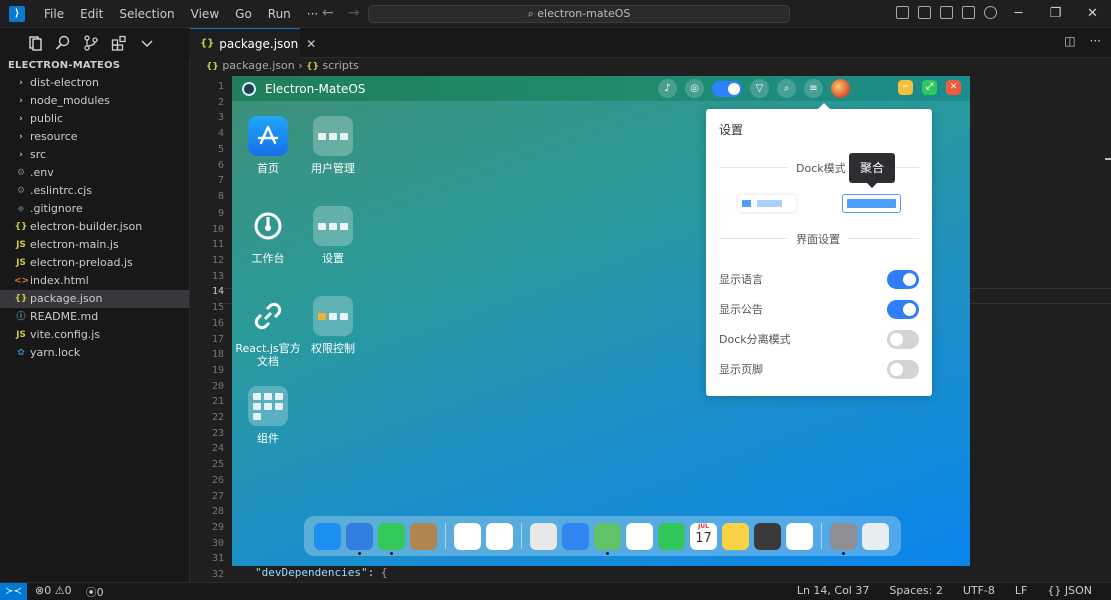 Image resolution: width=1111 pixels, height=600 pixels. I want to click on extensions-icon, so click(119, 43).